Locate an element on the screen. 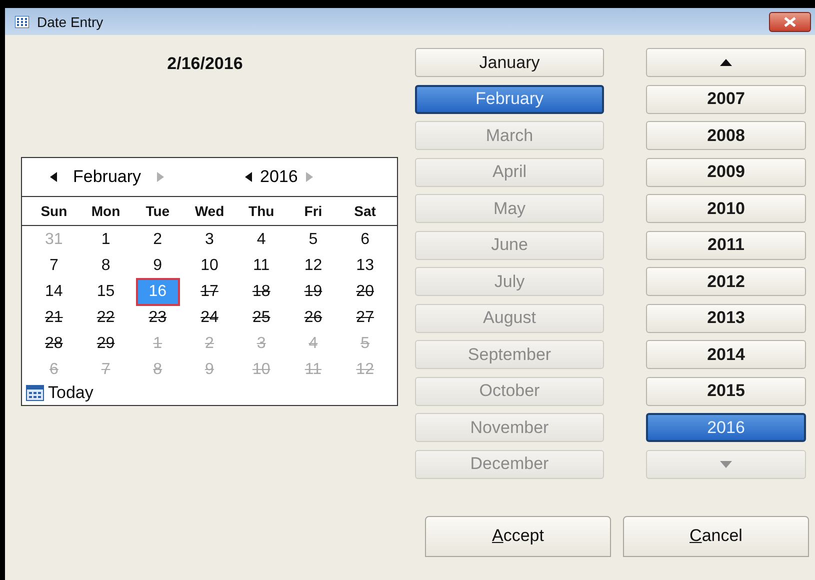 This screenshot has width=815, height=580. year-button: 2008 is located at coordinates (726, 135).